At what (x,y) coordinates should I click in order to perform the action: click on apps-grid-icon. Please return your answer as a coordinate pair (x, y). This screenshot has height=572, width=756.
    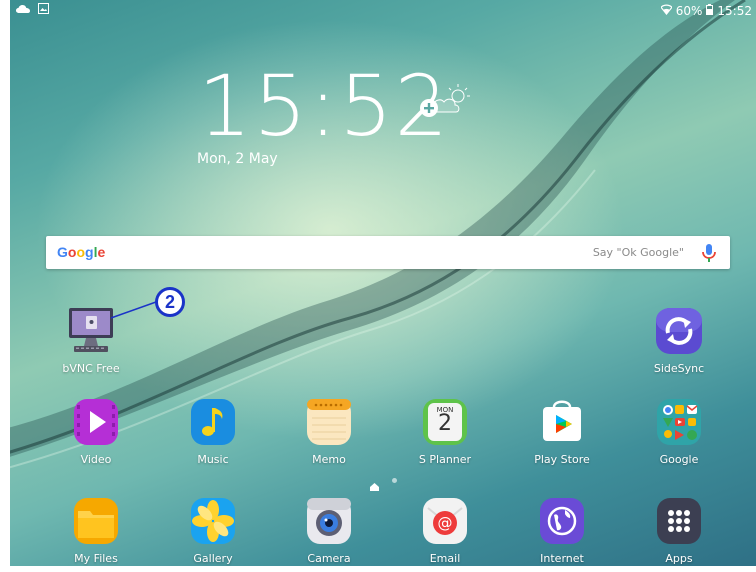
    Looking at the image, I should click on (679, 521).